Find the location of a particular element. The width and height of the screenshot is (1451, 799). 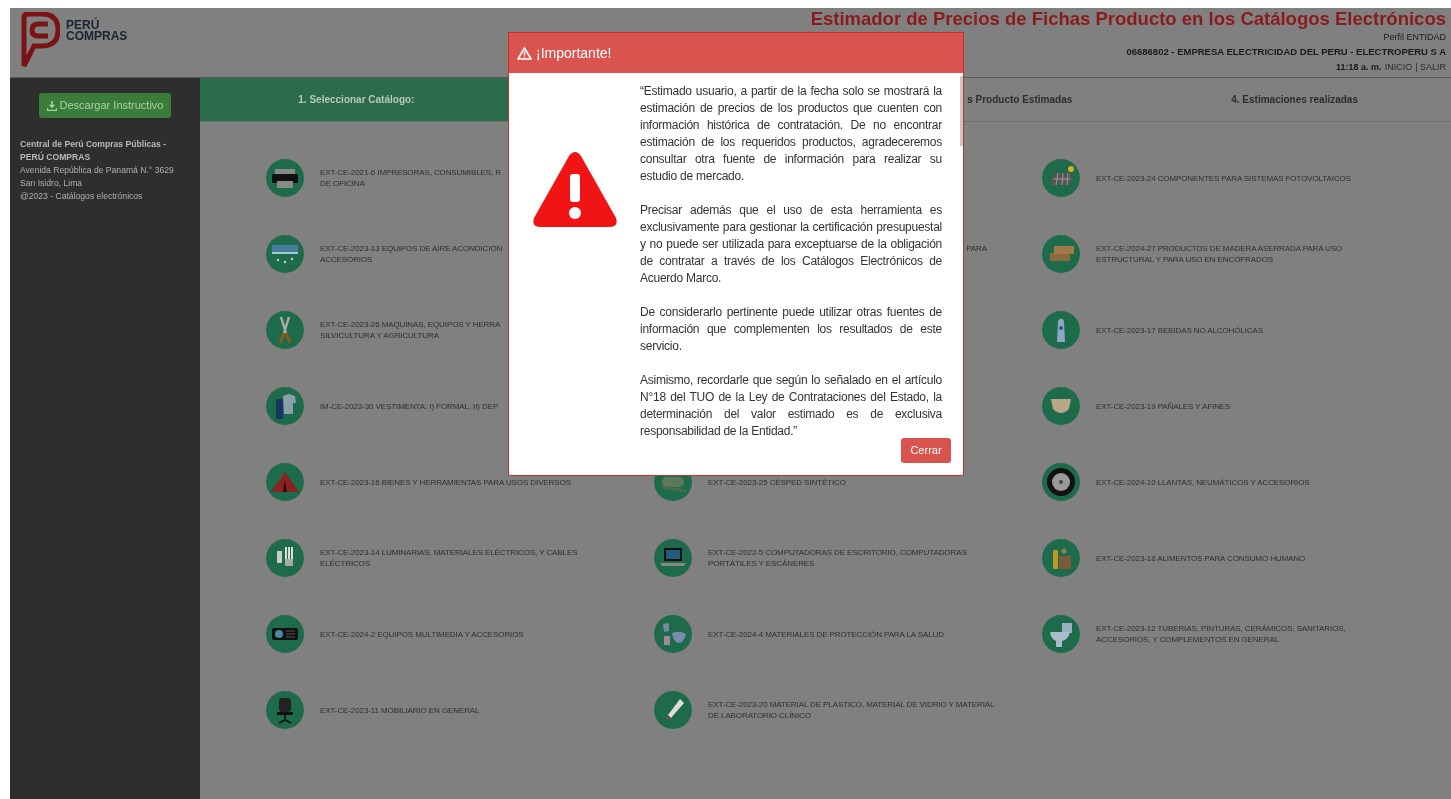

solar-panel-icon is located at coordinates (1061, 178).